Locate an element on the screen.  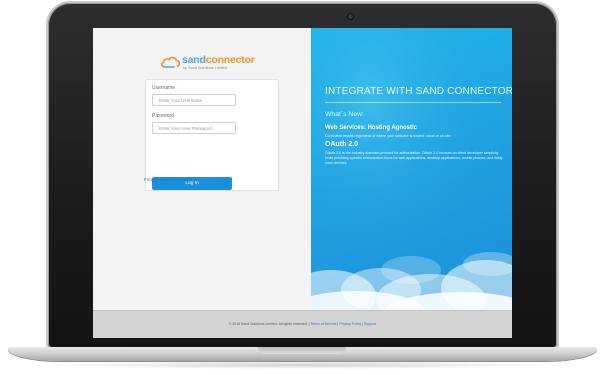
login-card: Username Password Log In is located at coordinates (212, 135).